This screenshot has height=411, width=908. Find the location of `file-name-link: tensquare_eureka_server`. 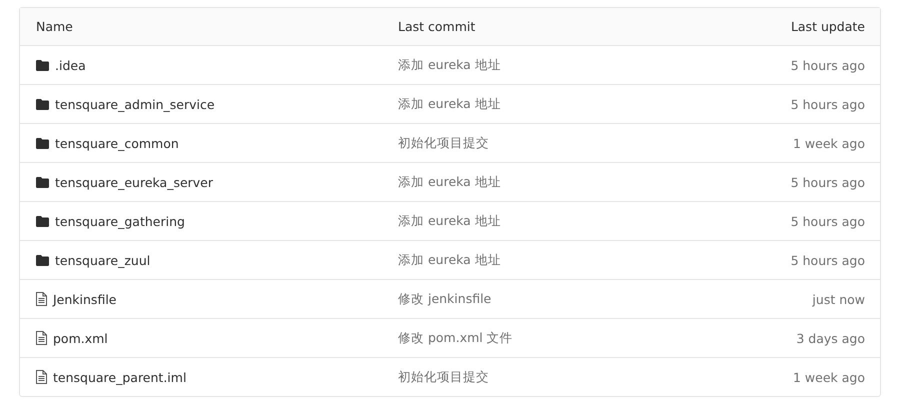

file-name-link: tensquare_eureka_server is located at coordinates (134, 182).